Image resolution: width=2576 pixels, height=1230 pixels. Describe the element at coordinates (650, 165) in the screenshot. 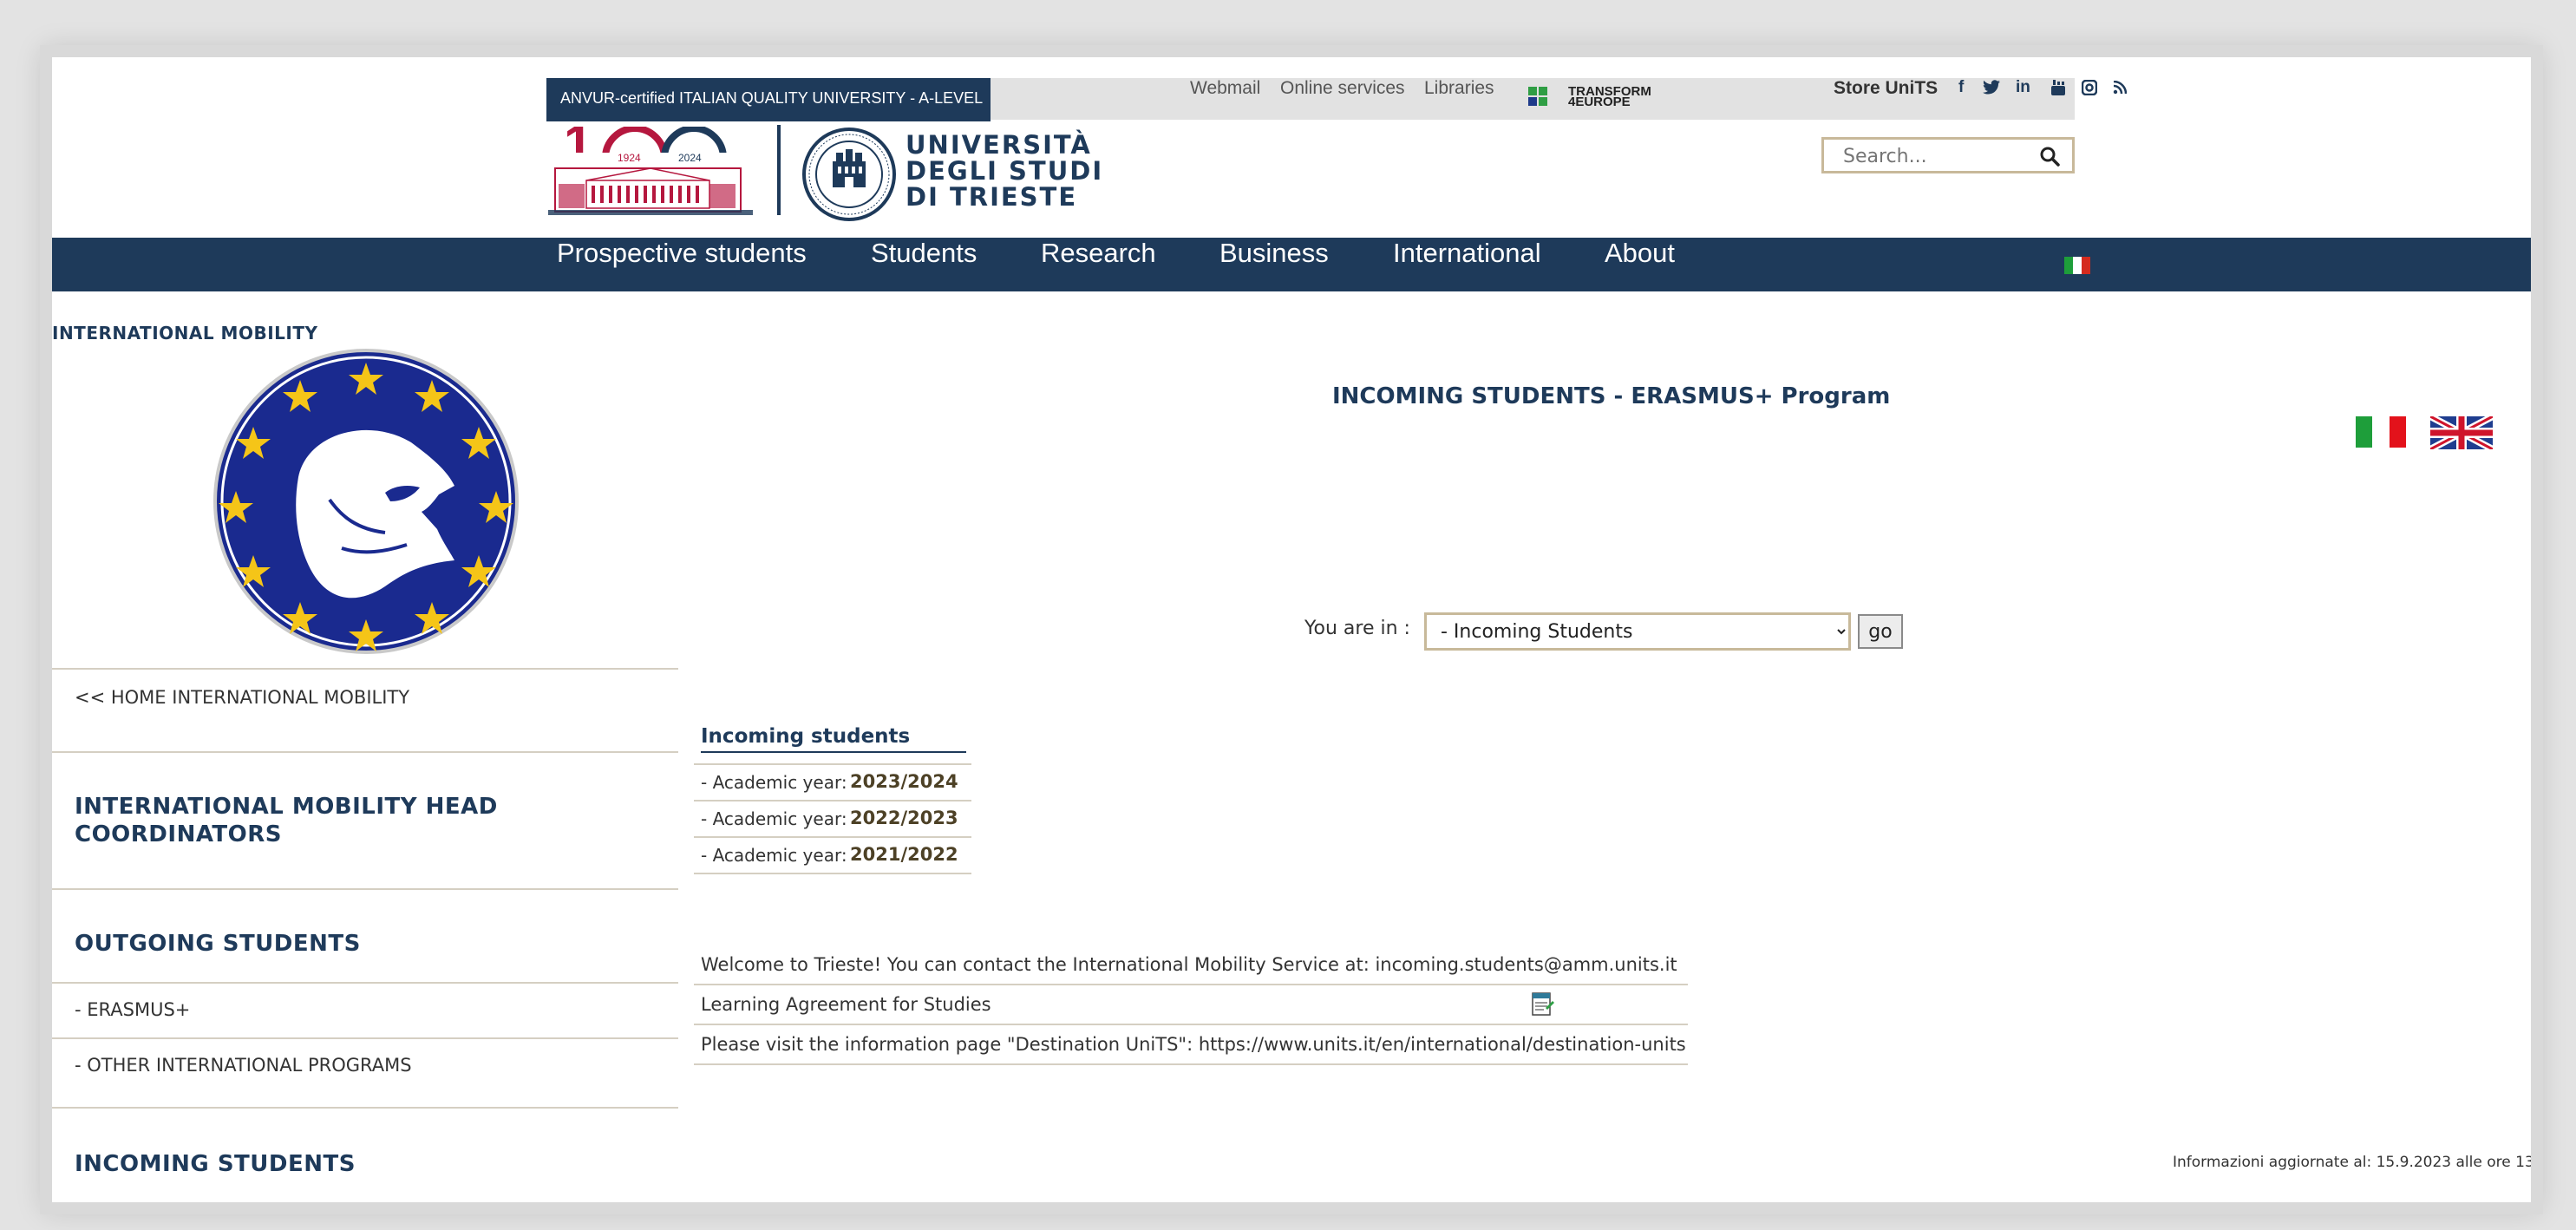

I see `centenary-logo: 1 1924 2024` at that location.